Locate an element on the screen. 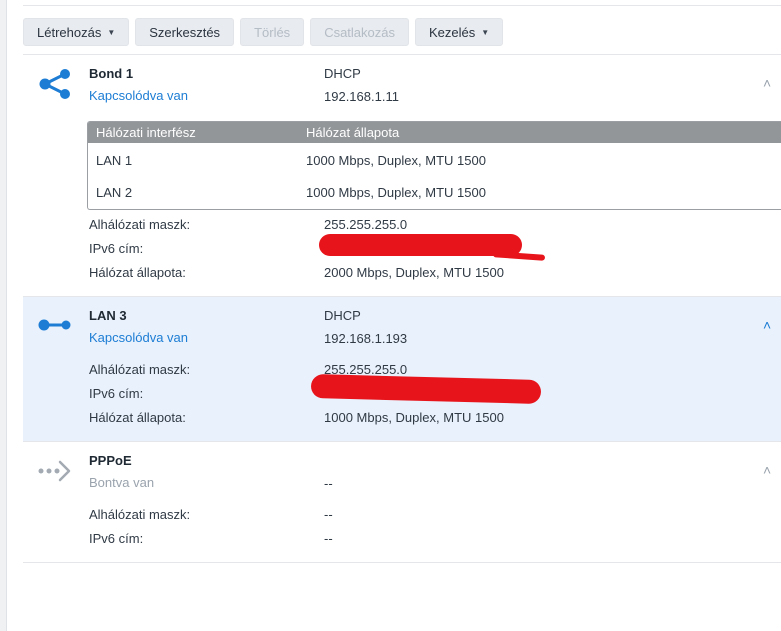 The height and width of the screenshot is (631, 781). delete-button-label: Törlés is located at coordinates (272, 32).